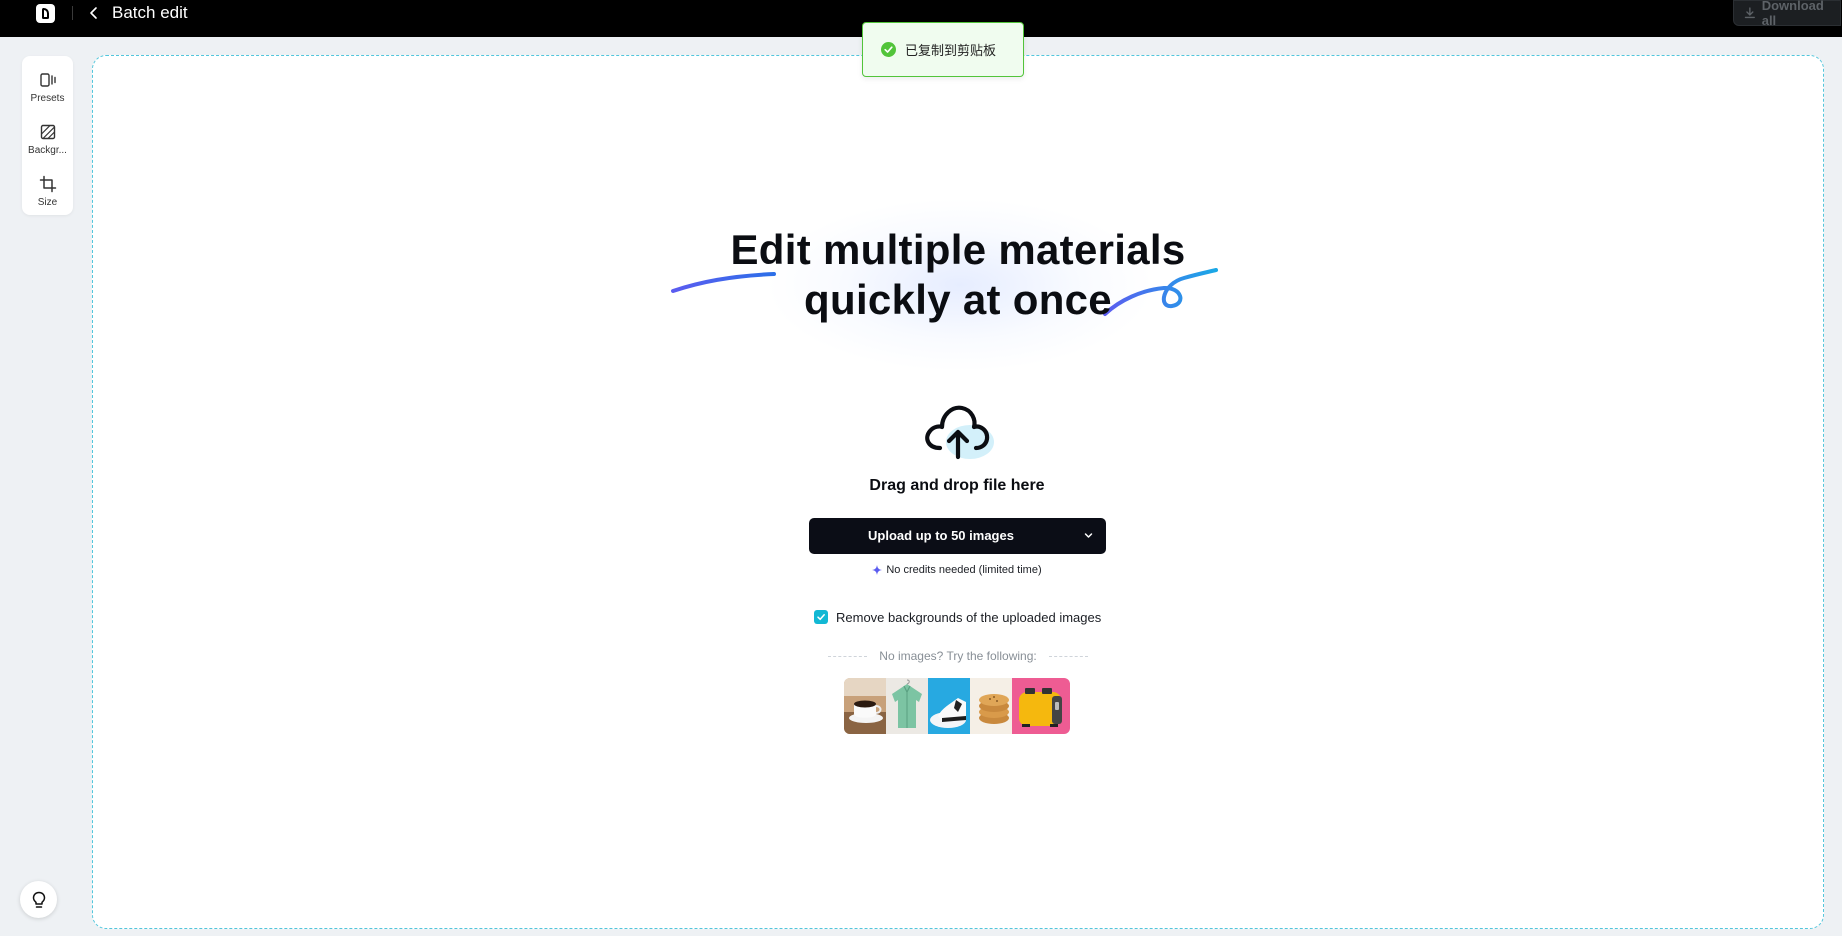 Image resolution: width=1842 pixels, height=936 pixels. What do you see at coordinates (47, 80) in the screenshot?
I see `presets-icon` at bounding box center [47, 80].